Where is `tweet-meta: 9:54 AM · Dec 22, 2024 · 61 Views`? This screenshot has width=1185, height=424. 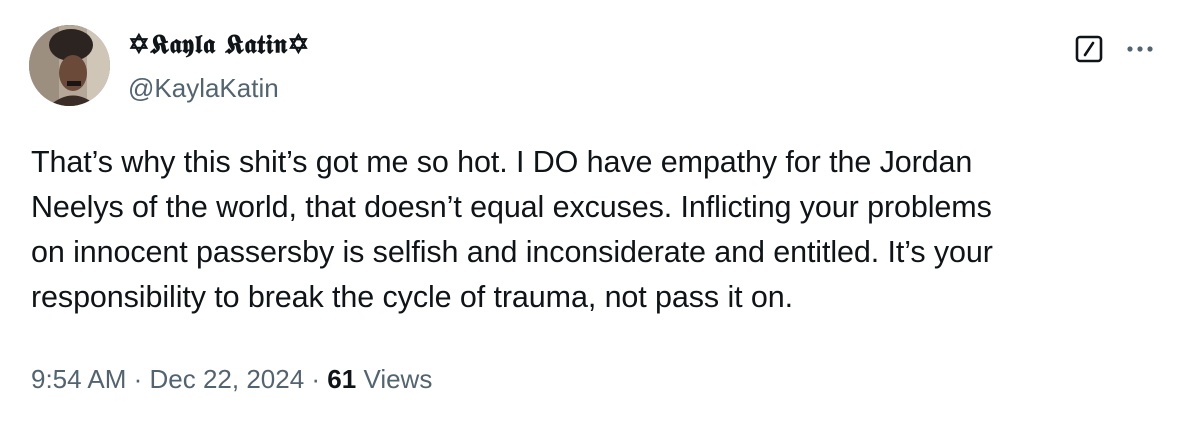
tweet-meta: 9:54 AM · Dec 22, 2024 · 61 Views is located at coordinates (231, 379).